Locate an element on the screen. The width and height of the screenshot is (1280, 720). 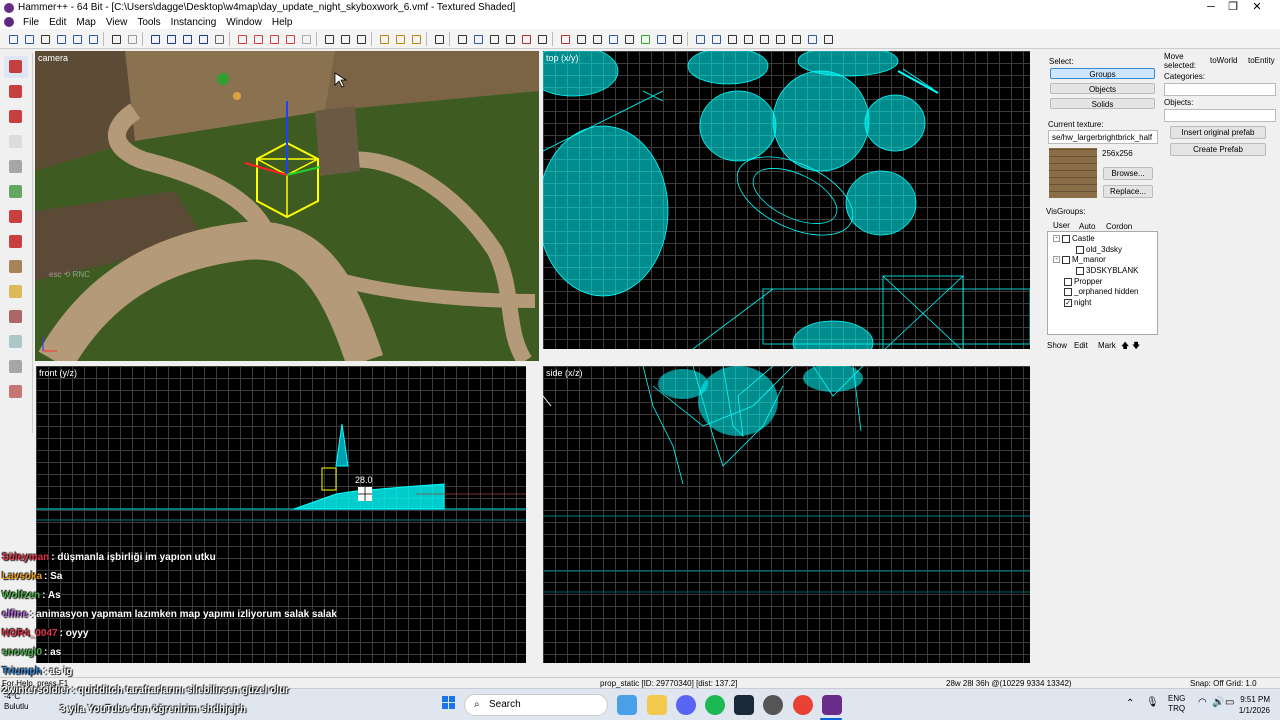
hollow-icon is located at coordinates (170, 38).